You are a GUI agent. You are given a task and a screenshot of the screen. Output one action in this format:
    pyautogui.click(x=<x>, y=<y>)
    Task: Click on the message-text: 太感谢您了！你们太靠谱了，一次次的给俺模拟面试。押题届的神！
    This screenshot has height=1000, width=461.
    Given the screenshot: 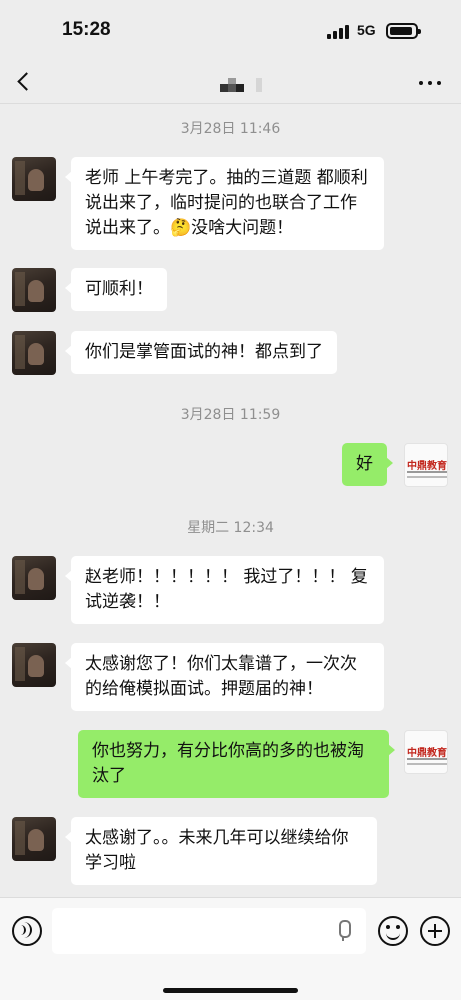 What is the action you would take?
    pyautogui.click(x=221, y=676)
    